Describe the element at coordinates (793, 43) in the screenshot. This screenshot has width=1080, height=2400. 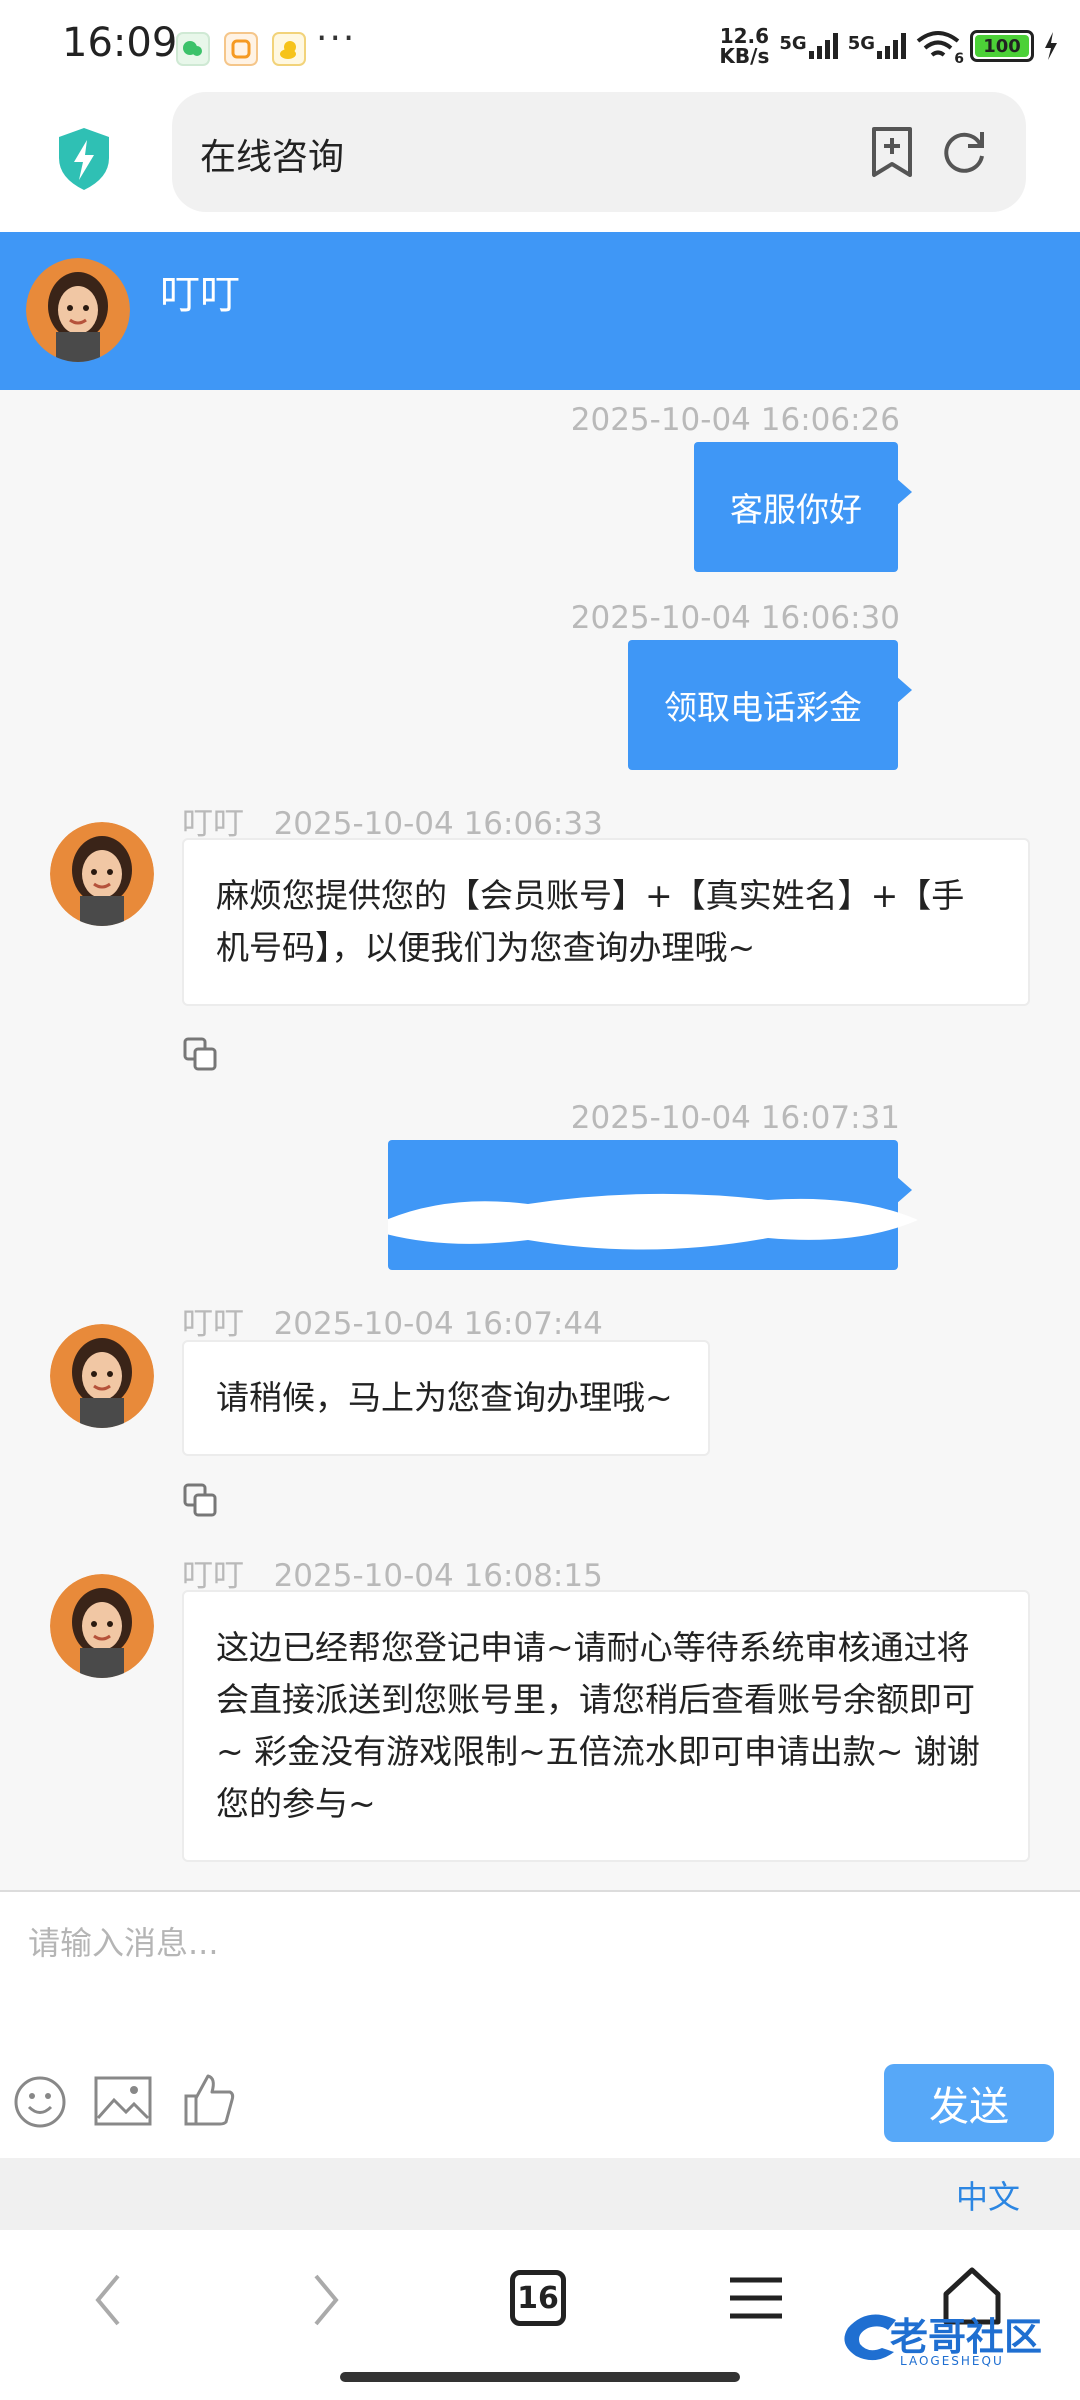
I see `sim1-label: 5G` at that location.